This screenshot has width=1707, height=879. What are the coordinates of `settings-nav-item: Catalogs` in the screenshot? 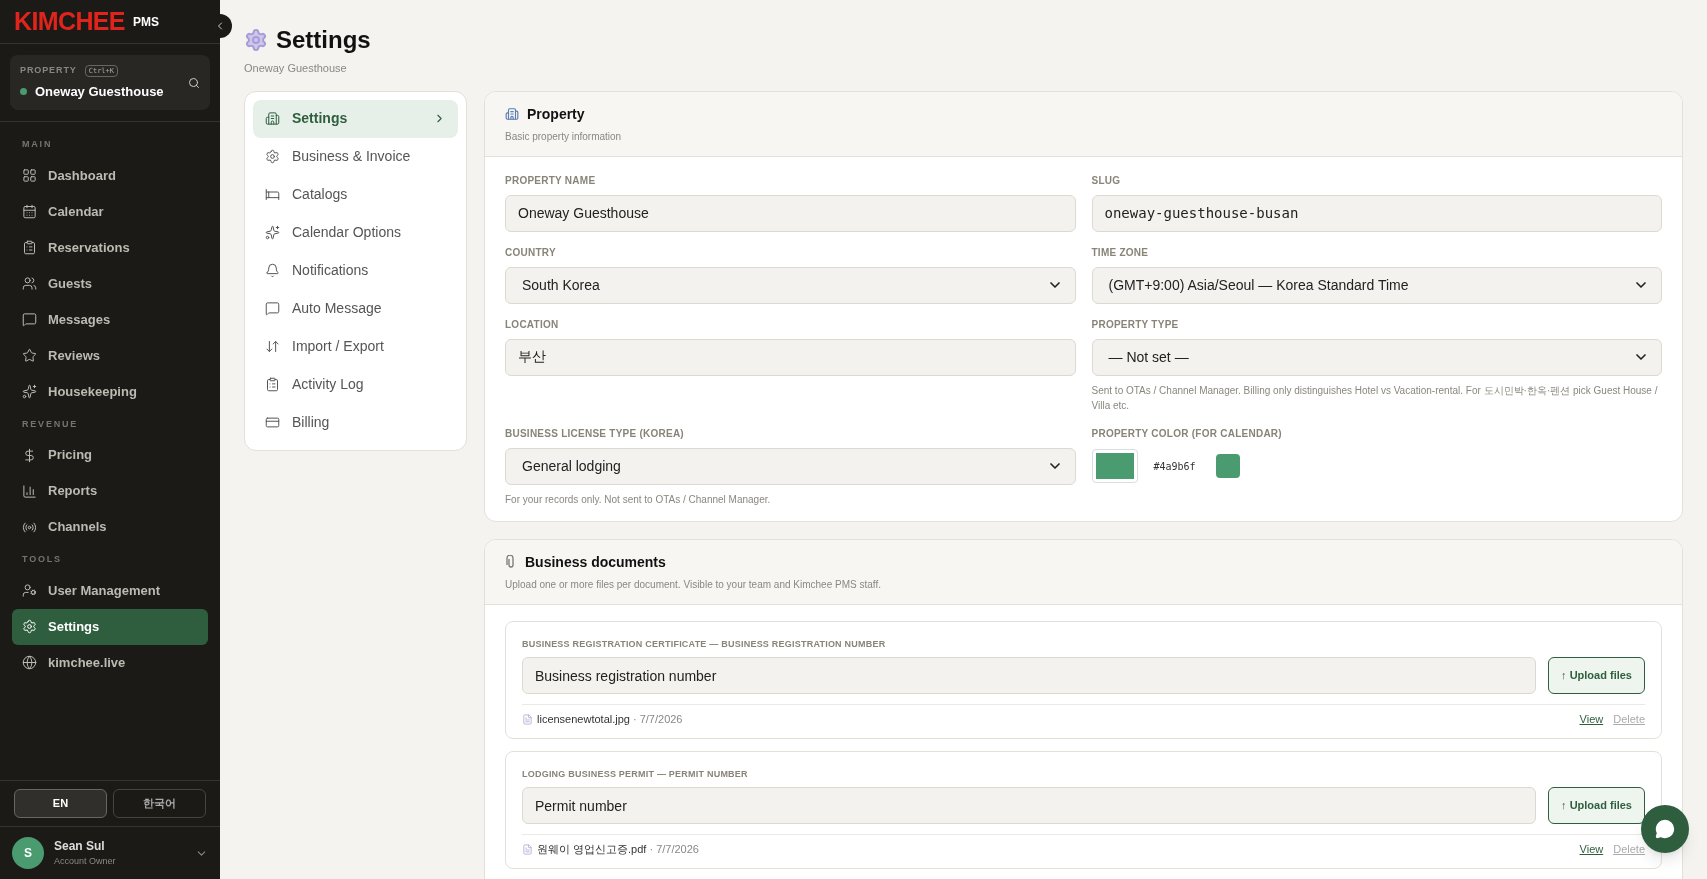 It's located at (355, 194).